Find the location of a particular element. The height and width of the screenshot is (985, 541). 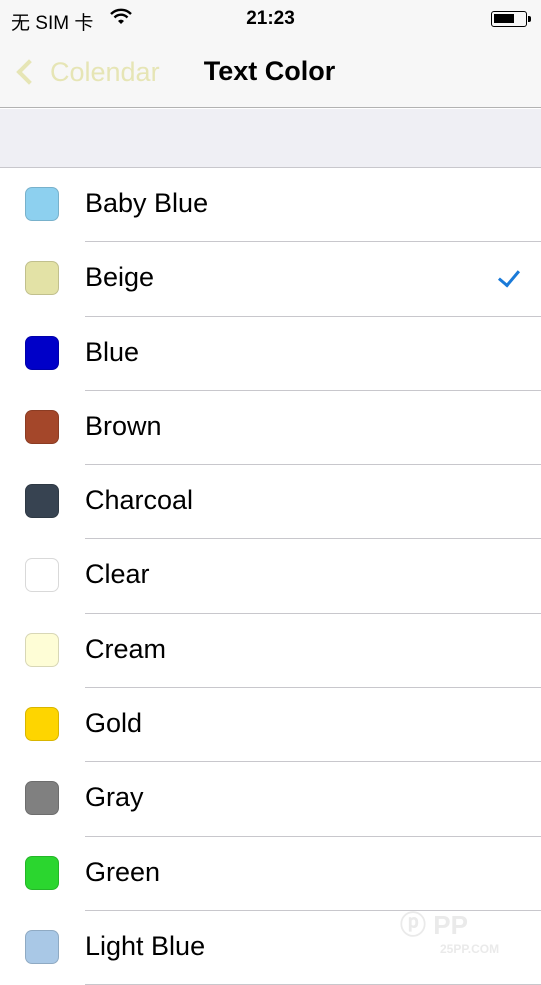

battery-icon is located at coordinates (511, 19).